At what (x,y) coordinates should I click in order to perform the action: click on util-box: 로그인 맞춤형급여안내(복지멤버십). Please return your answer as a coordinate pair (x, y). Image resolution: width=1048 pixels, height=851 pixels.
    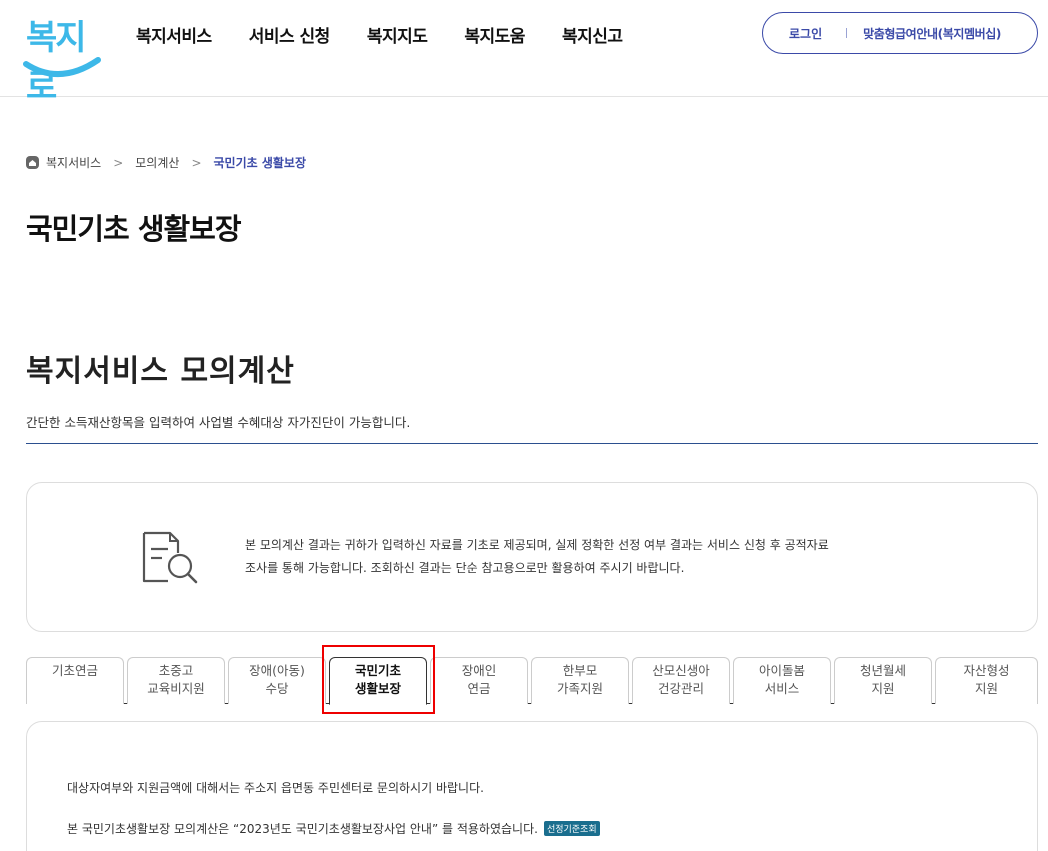
    Looking at the image, I should click on (900, 33).